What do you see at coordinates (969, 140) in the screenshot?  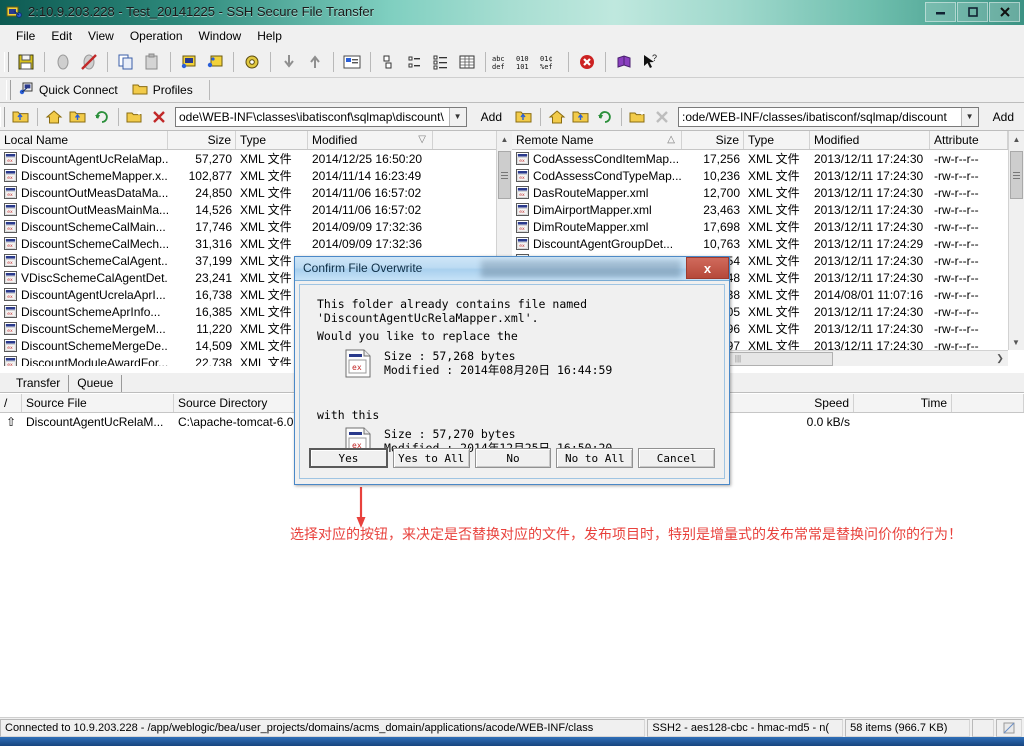 I see `remote-col-attribute: Attribute` at bounding box center [969, 140].